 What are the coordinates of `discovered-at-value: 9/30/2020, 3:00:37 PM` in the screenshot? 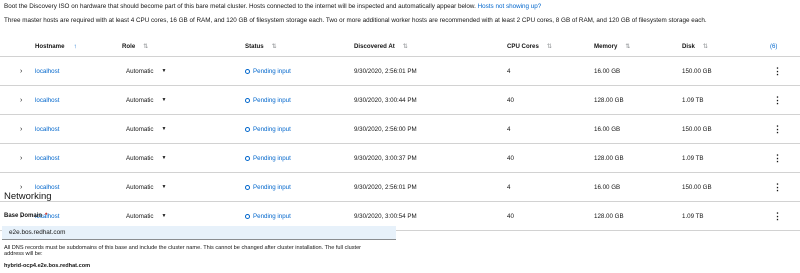 It's located at (385, 158).